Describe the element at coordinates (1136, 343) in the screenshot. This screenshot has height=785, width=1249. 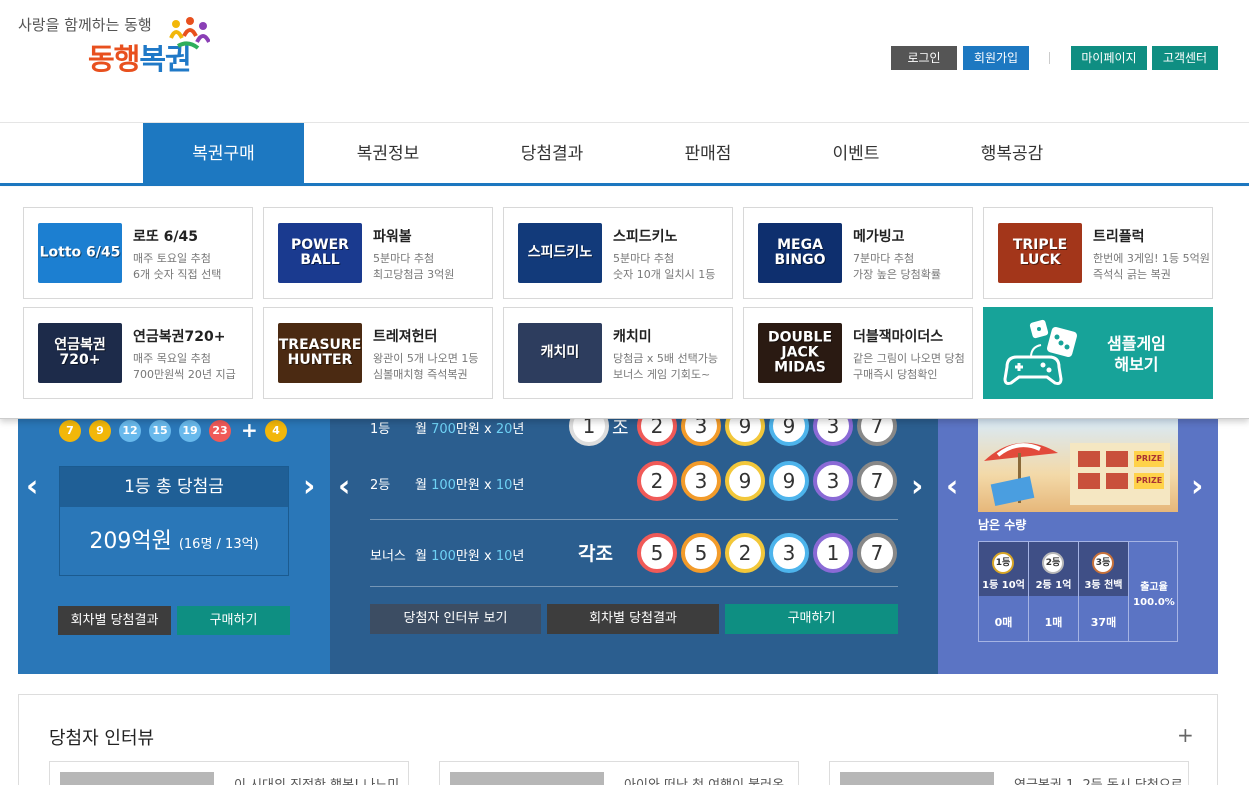
I see `sample-game-line1: 샘플게임` at that location.